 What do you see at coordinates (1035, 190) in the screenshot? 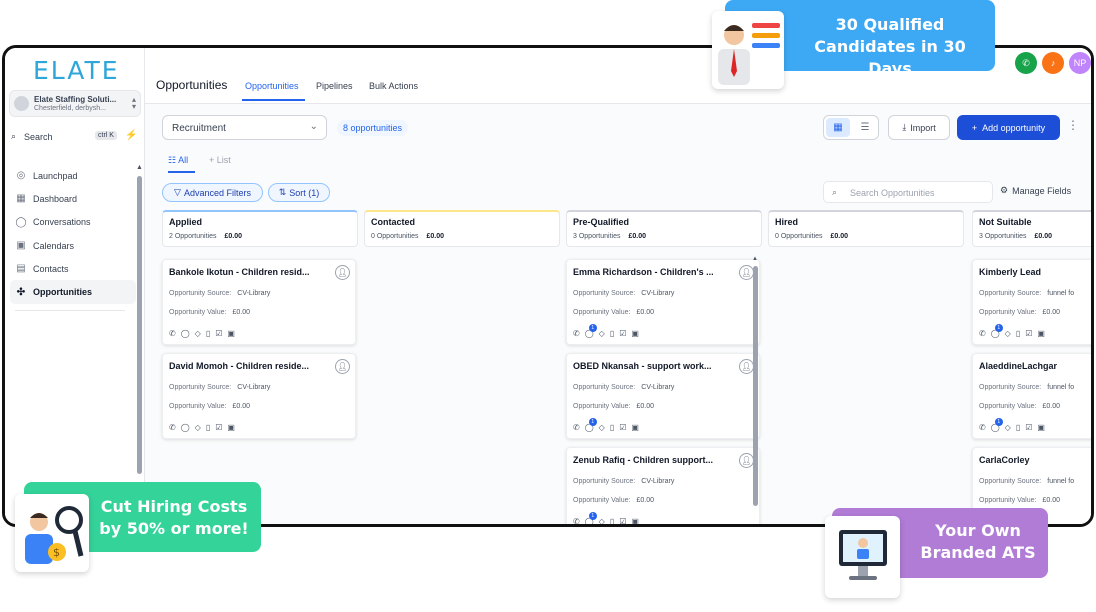
I see `manage-fields-button: ⚙ Manage Fields` at bounding box center [1035, 190].